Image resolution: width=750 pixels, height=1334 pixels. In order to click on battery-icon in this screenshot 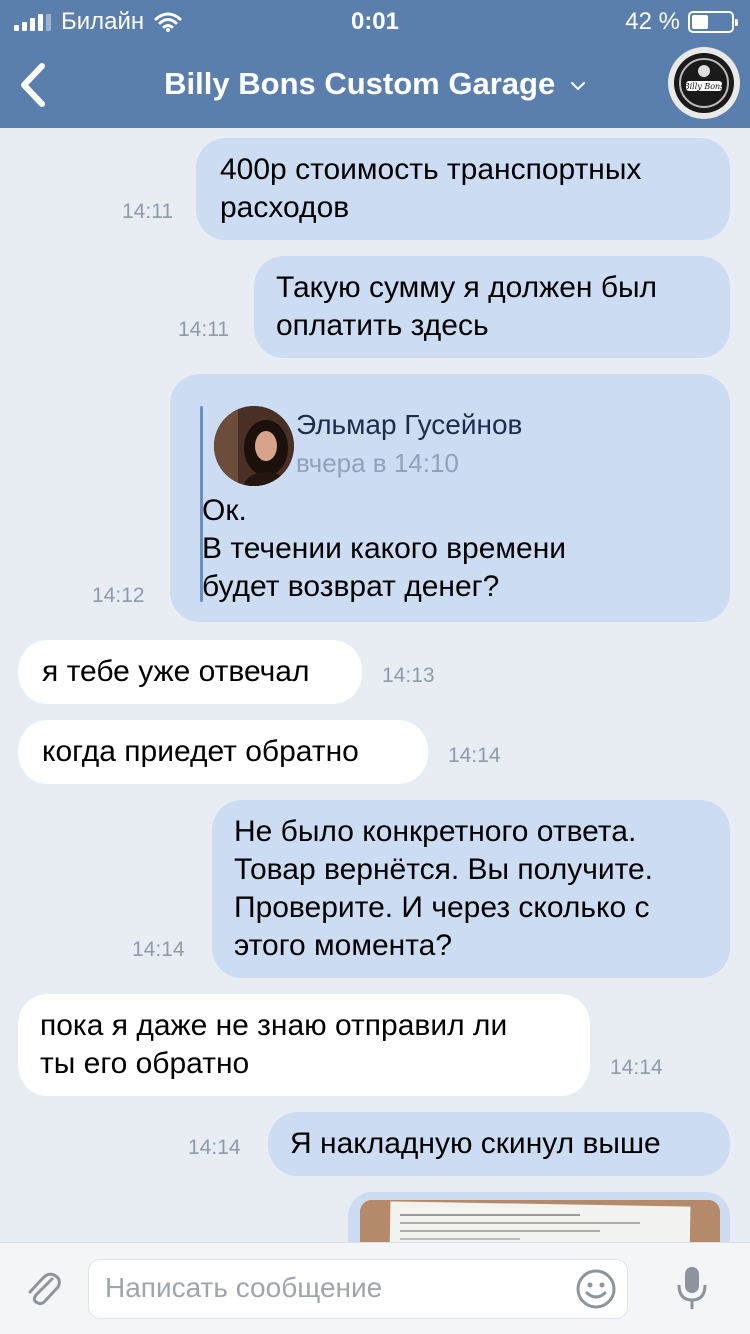, I will do `click(713, 22)`.